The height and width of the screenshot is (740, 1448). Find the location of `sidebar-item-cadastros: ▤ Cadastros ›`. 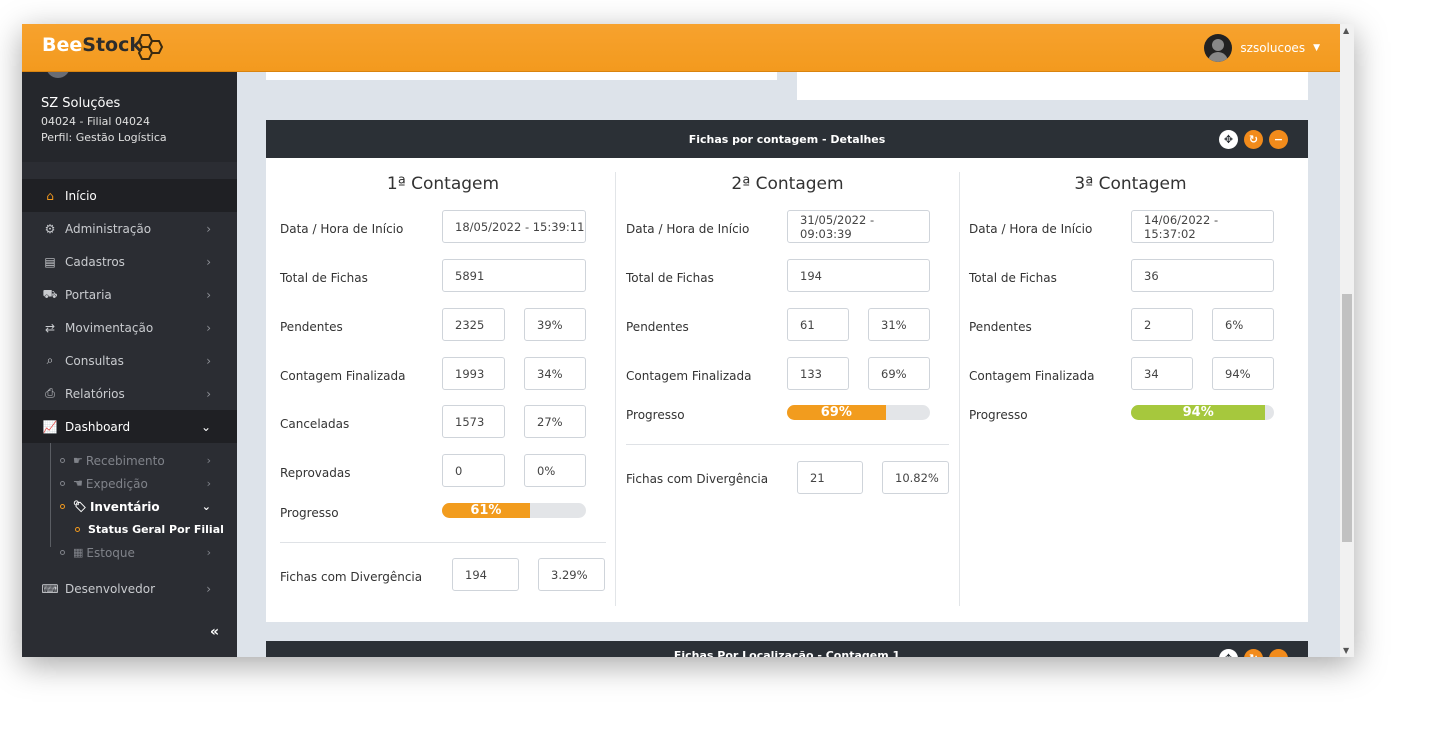

sidebar-item-cadastros: ▤ Cadastros › is located at coordinates (129, 261).